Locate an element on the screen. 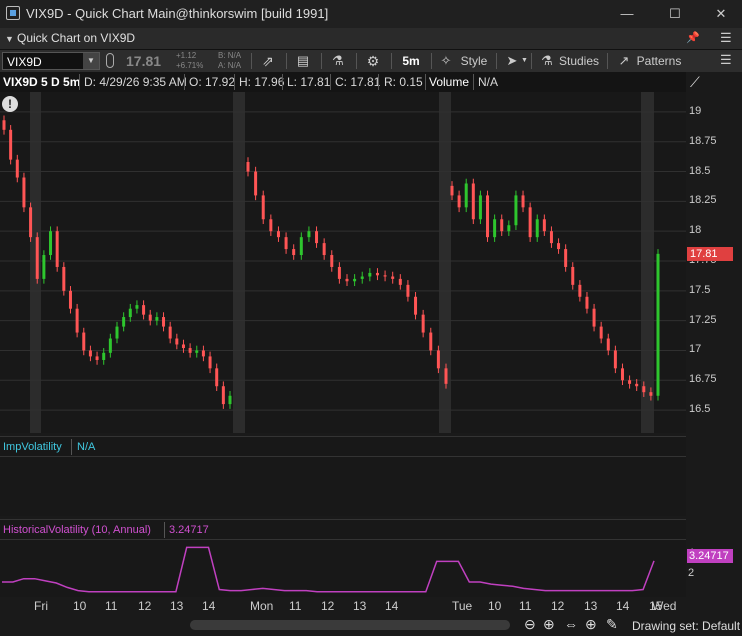 Image resolution: width=742 pixels, height=636 pixels. app-icon is located at coordinates (13, 13).